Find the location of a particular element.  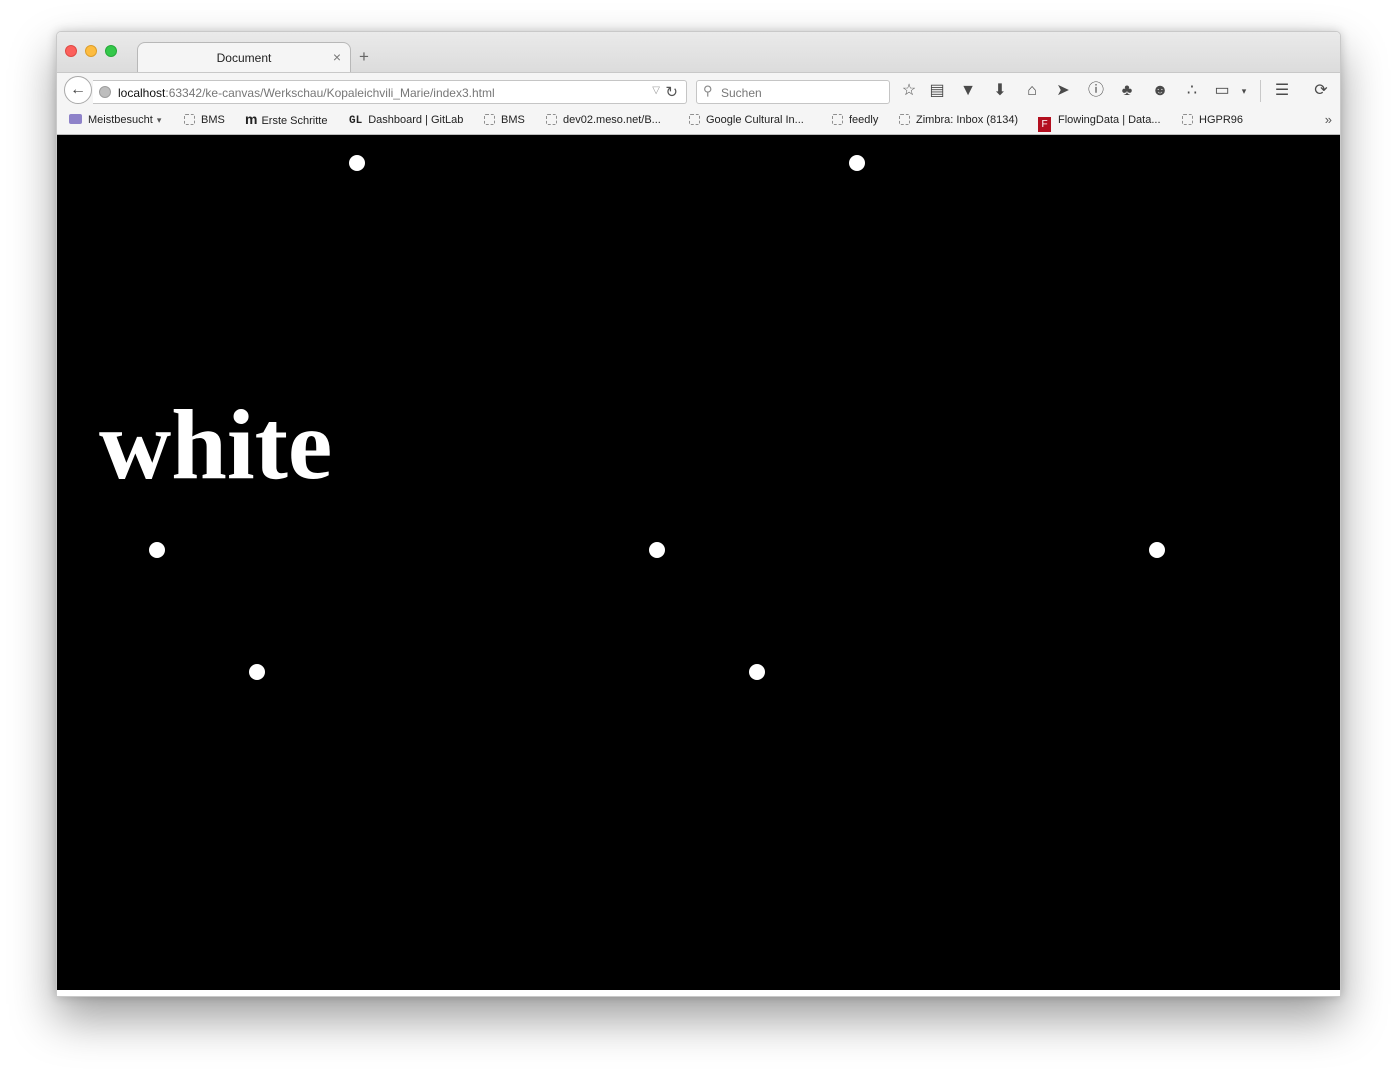

bookmark-label: Meistbesucht is located at coordinates (120, 120).